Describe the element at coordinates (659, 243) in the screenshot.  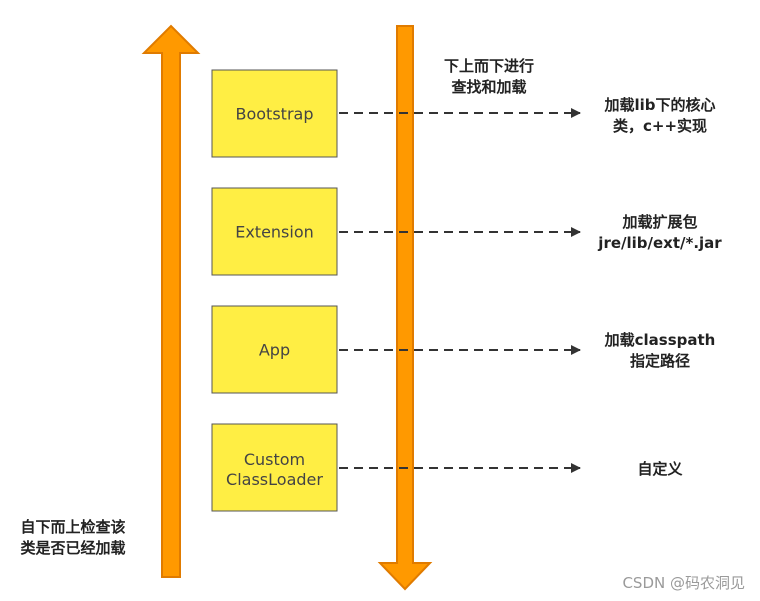
I see `note-extension-line2: jre/lib/ext/*.jar` at that location.